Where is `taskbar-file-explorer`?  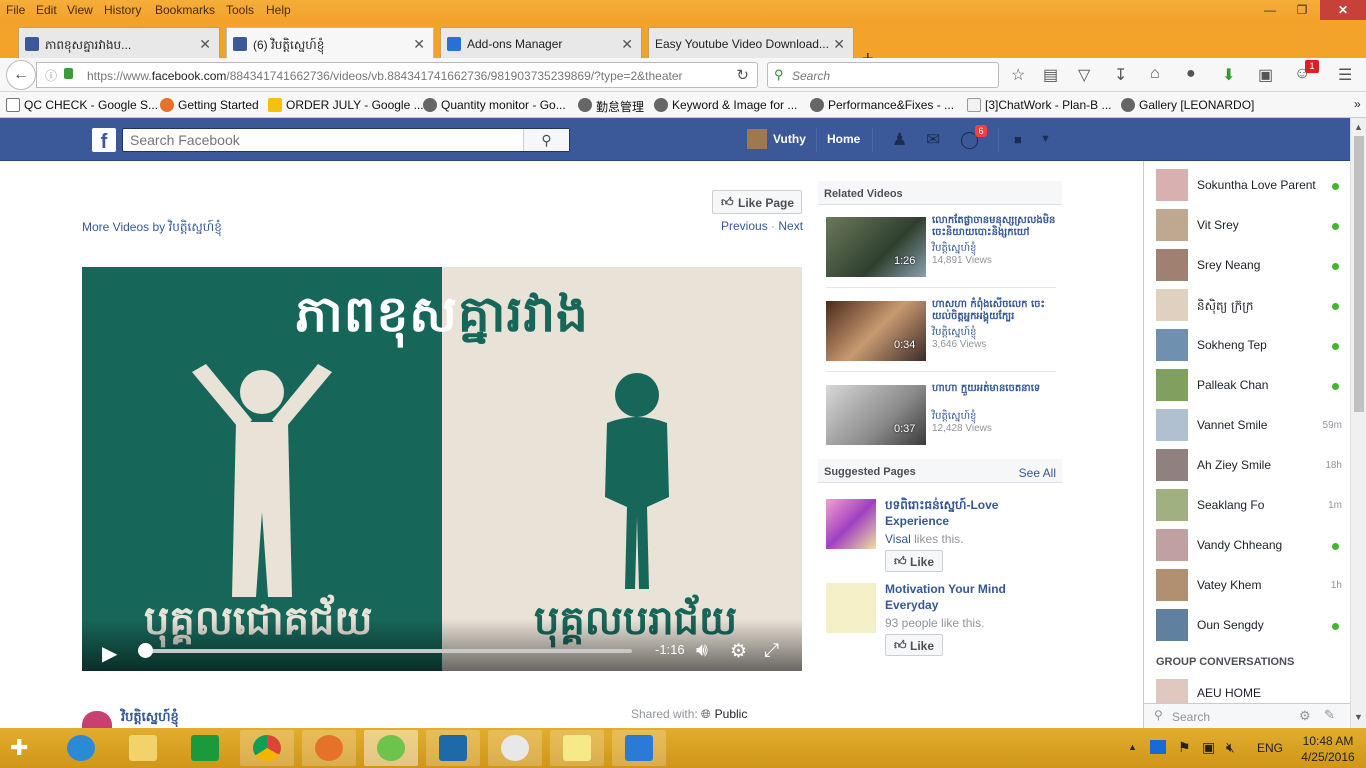
taskbar-file-explorer is located at coordinates (143, 748).